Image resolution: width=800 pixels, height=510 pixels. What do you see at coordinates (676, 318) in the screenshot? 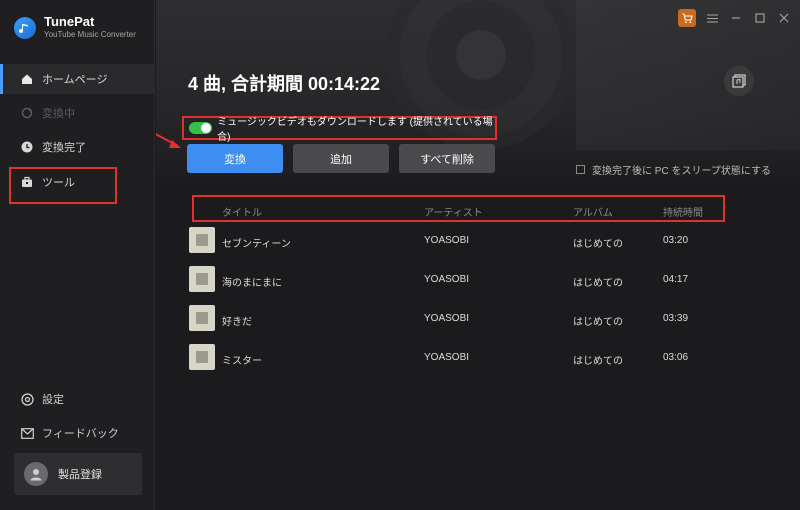
I see `track-duration: 03:39` at bounding box center [676, 318].